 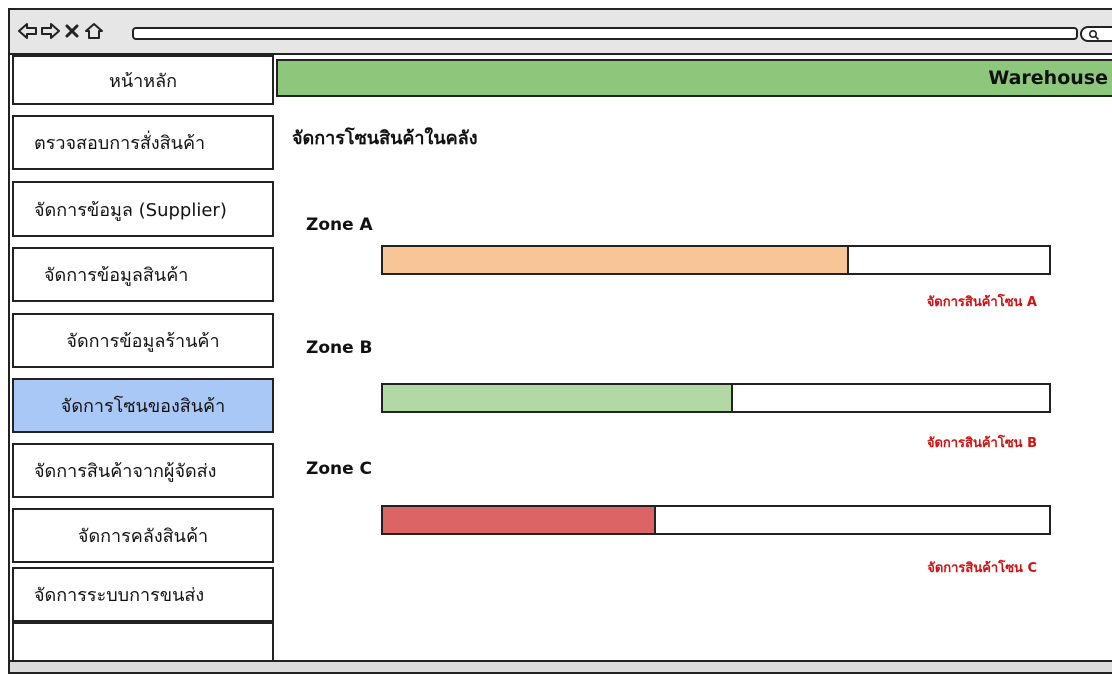 I want to click on zone-a-progress-fill, so click(x=616, y=260).